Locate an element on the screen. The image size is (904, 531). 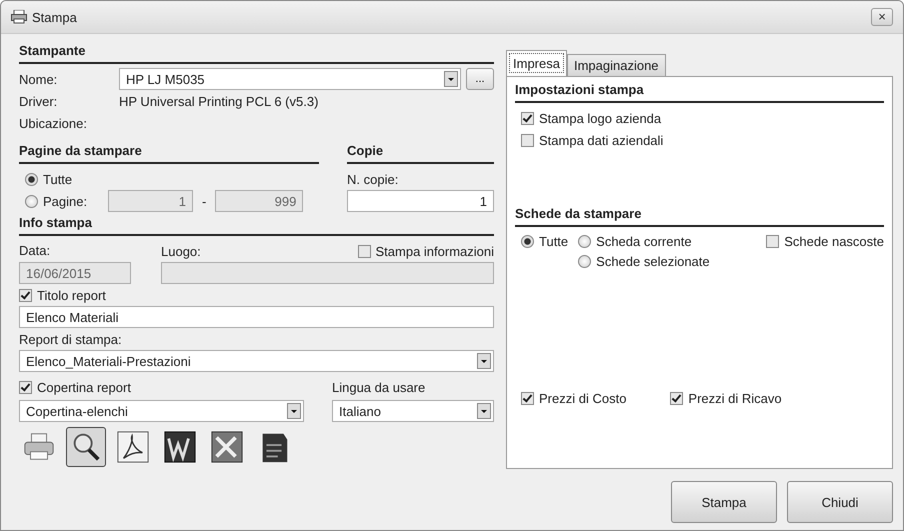
page-to-field: 999 is located at coordinates (259, 201).